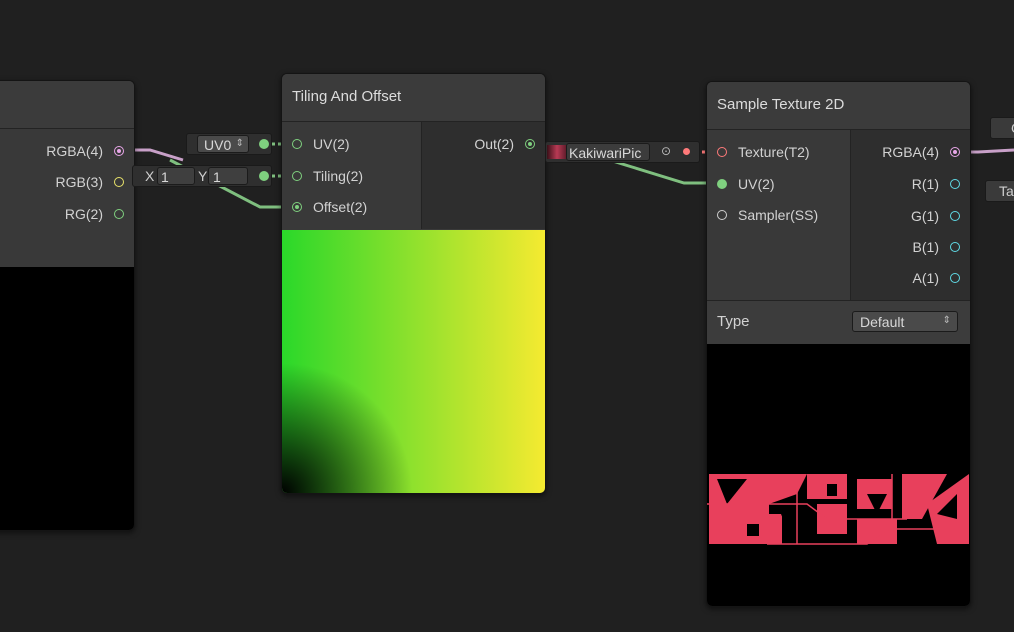  Describe the element at coordinates (413, 361) in the screenshot. I see `tiling-node-uv-preview` at that location.